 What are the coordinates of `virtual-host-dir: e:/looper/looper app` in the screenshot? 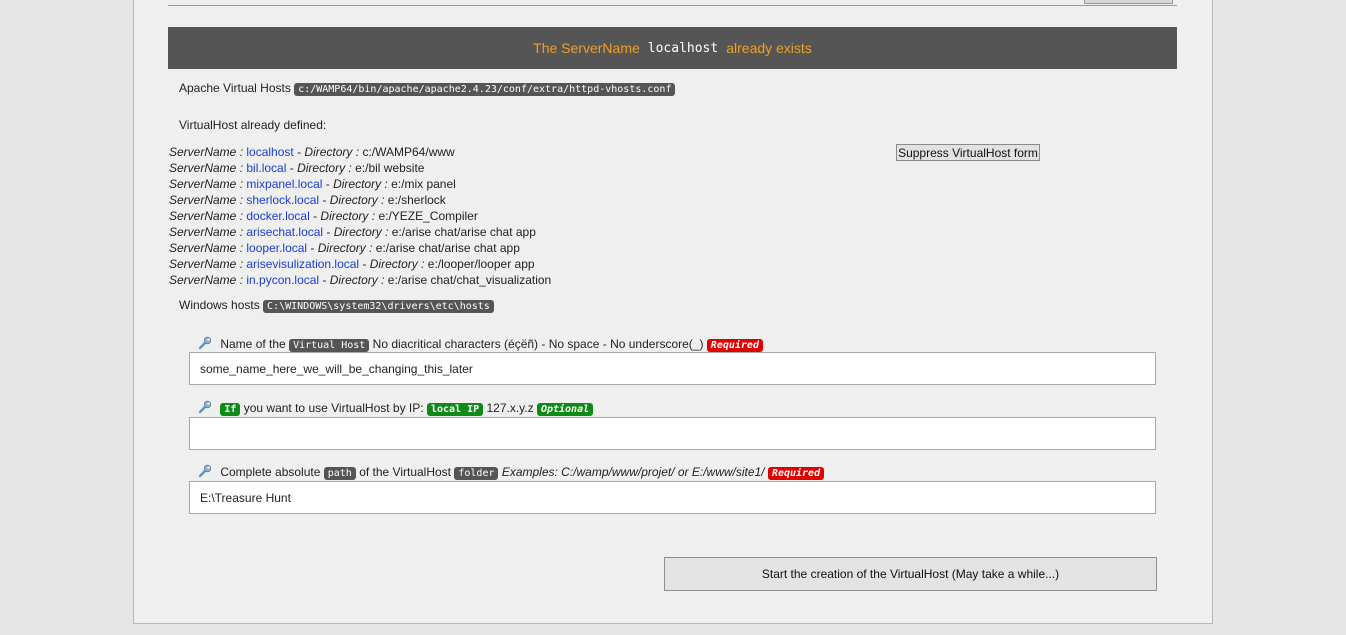 It's located at (481, 264).